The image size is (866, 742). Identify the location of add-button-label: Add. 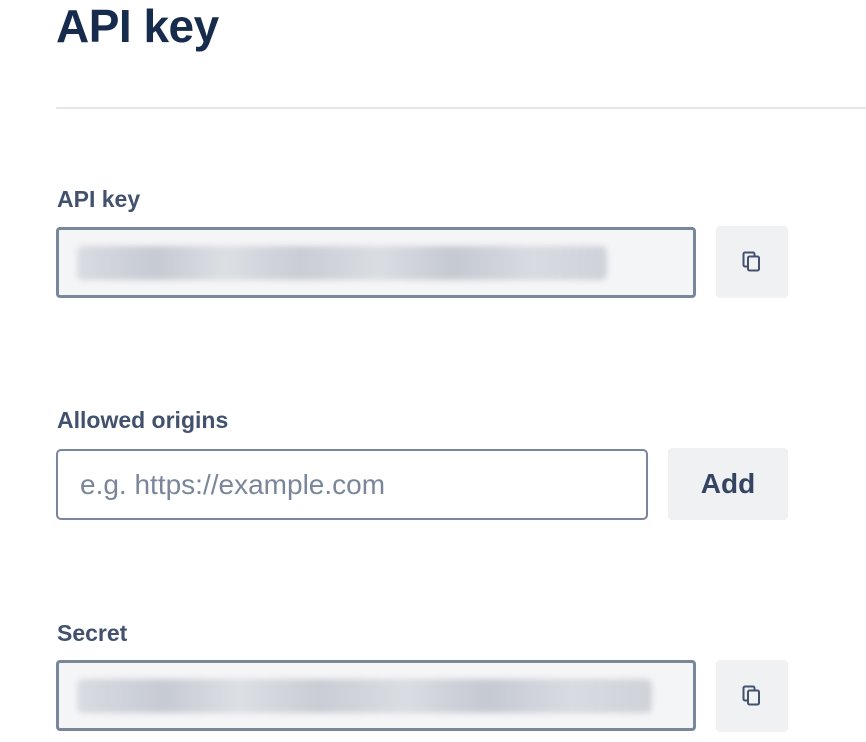
(728, 483).